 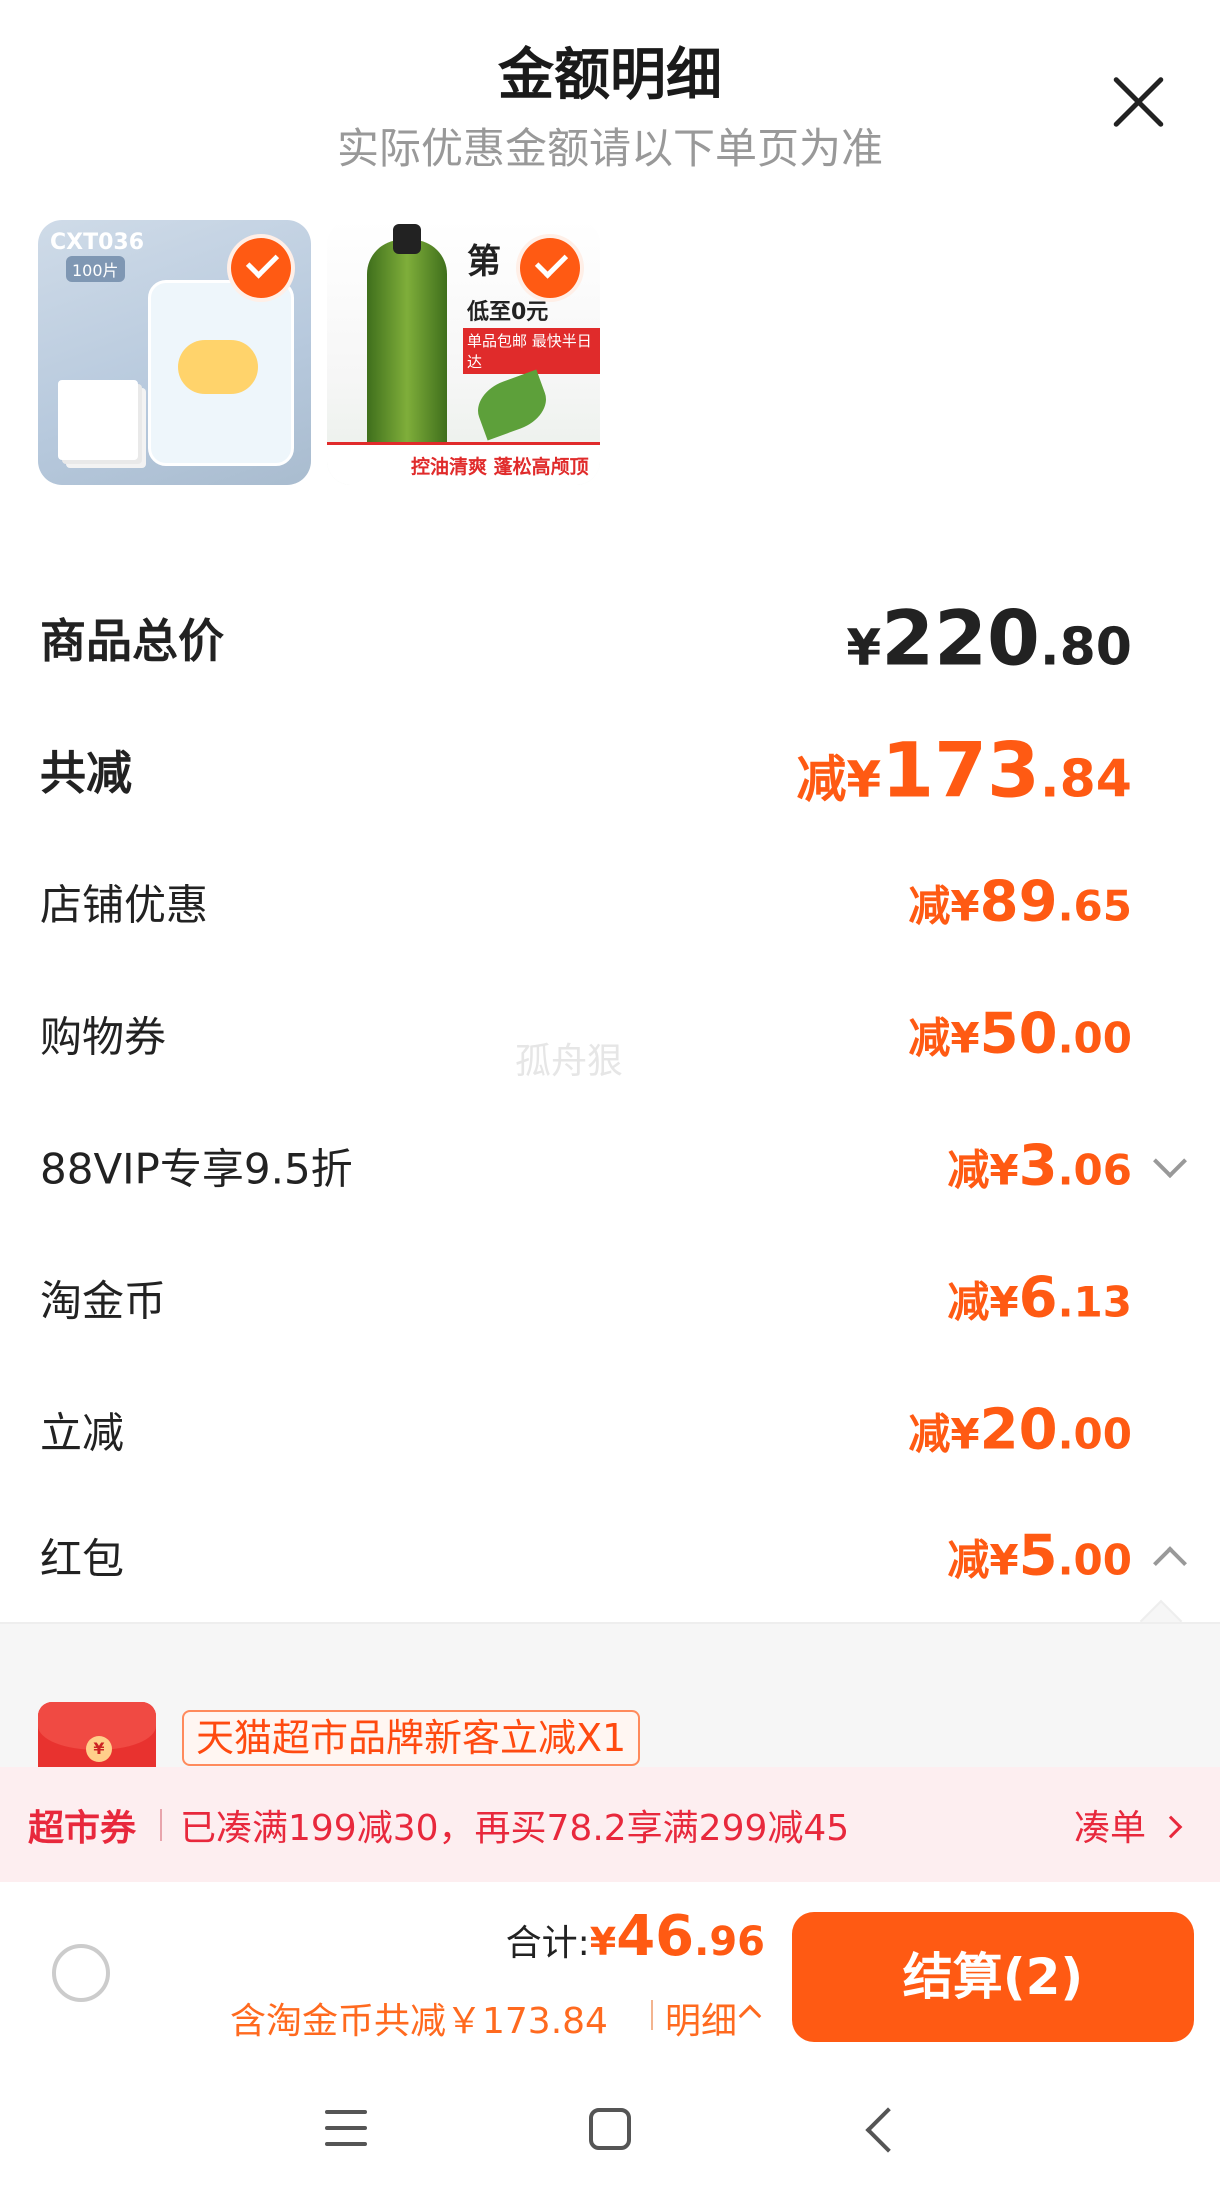 I want to click on shop-discount-value: 减¥89.65, so click(x=1020, y=902).